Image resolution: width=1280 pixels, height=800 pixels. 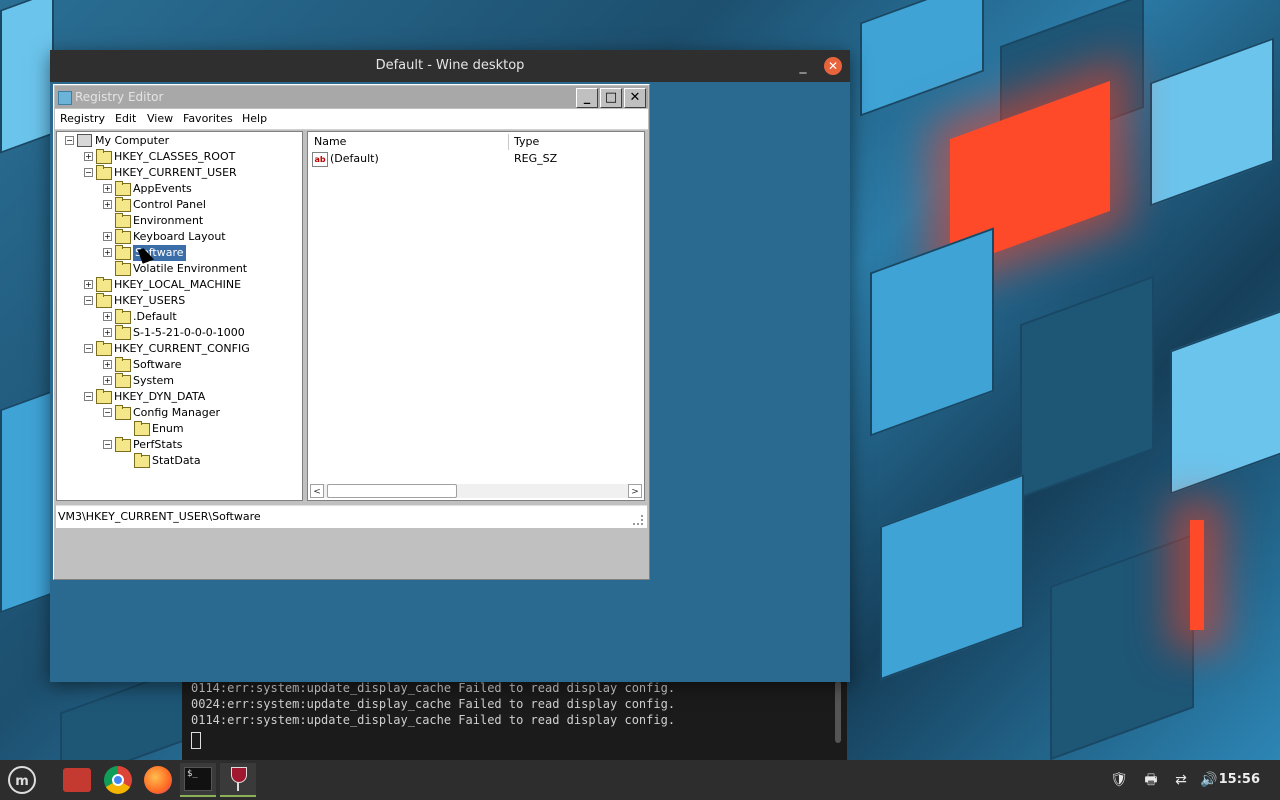 What do you see at coordinates (159, 516) in the screenshot?
I see `status-path: VM3\HKEY_CURRENT_USER\Software` at bounding box center [159, 516].